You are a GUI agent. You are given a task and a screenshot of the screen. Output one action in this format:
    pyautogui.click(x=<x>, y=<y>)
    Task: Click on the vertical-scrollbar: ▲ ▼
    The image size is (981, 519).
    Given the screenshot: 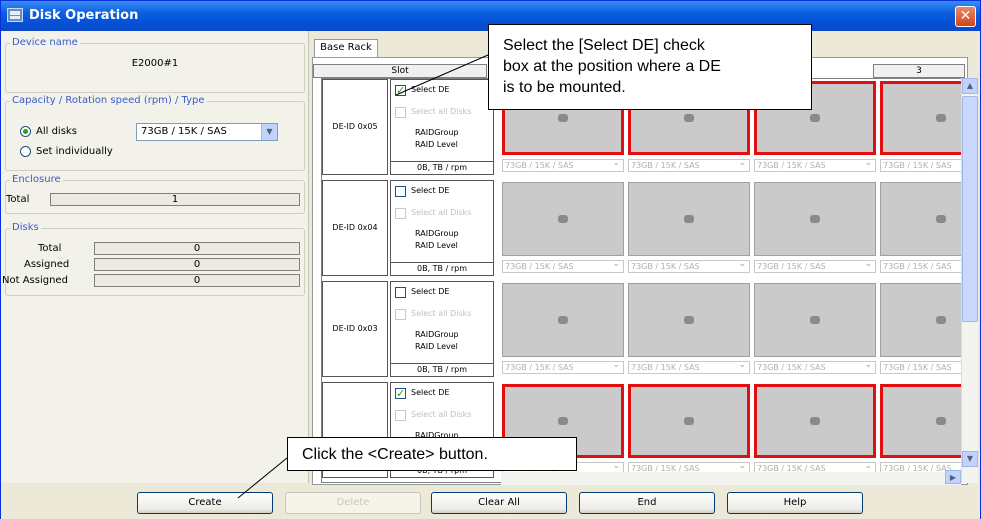 What is the action you would take?
    pyautogui.click(x=969, y=280)
    